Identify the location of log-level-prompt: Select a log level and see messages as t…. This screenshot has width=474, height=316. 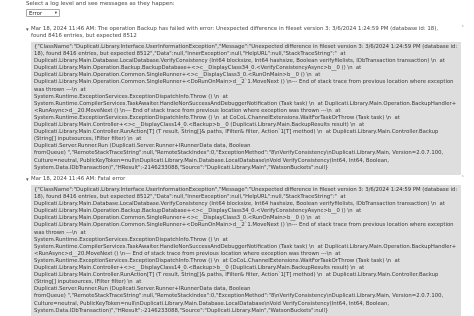
(100, 4).